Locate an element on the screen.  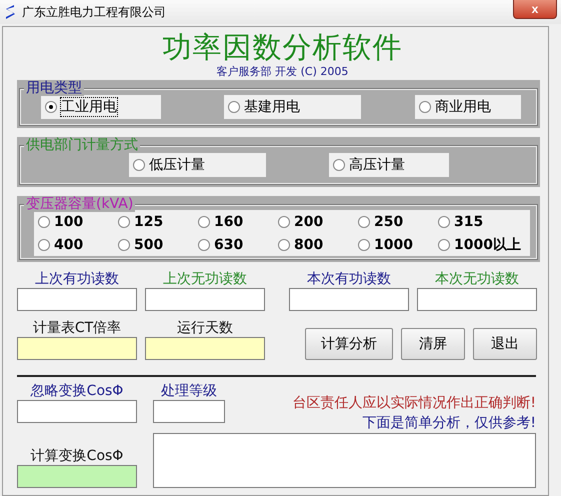
radio-option: 工业用电 is located at coordinates (101, 107).